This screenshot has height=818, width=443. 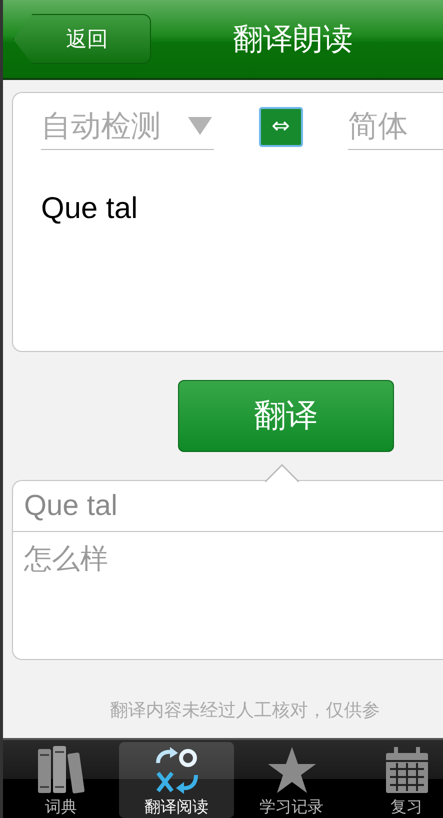 What do you see at coordinates (396, 780) in the screenshot?
I see `tab: 复习` at bounding box center [396, 780].